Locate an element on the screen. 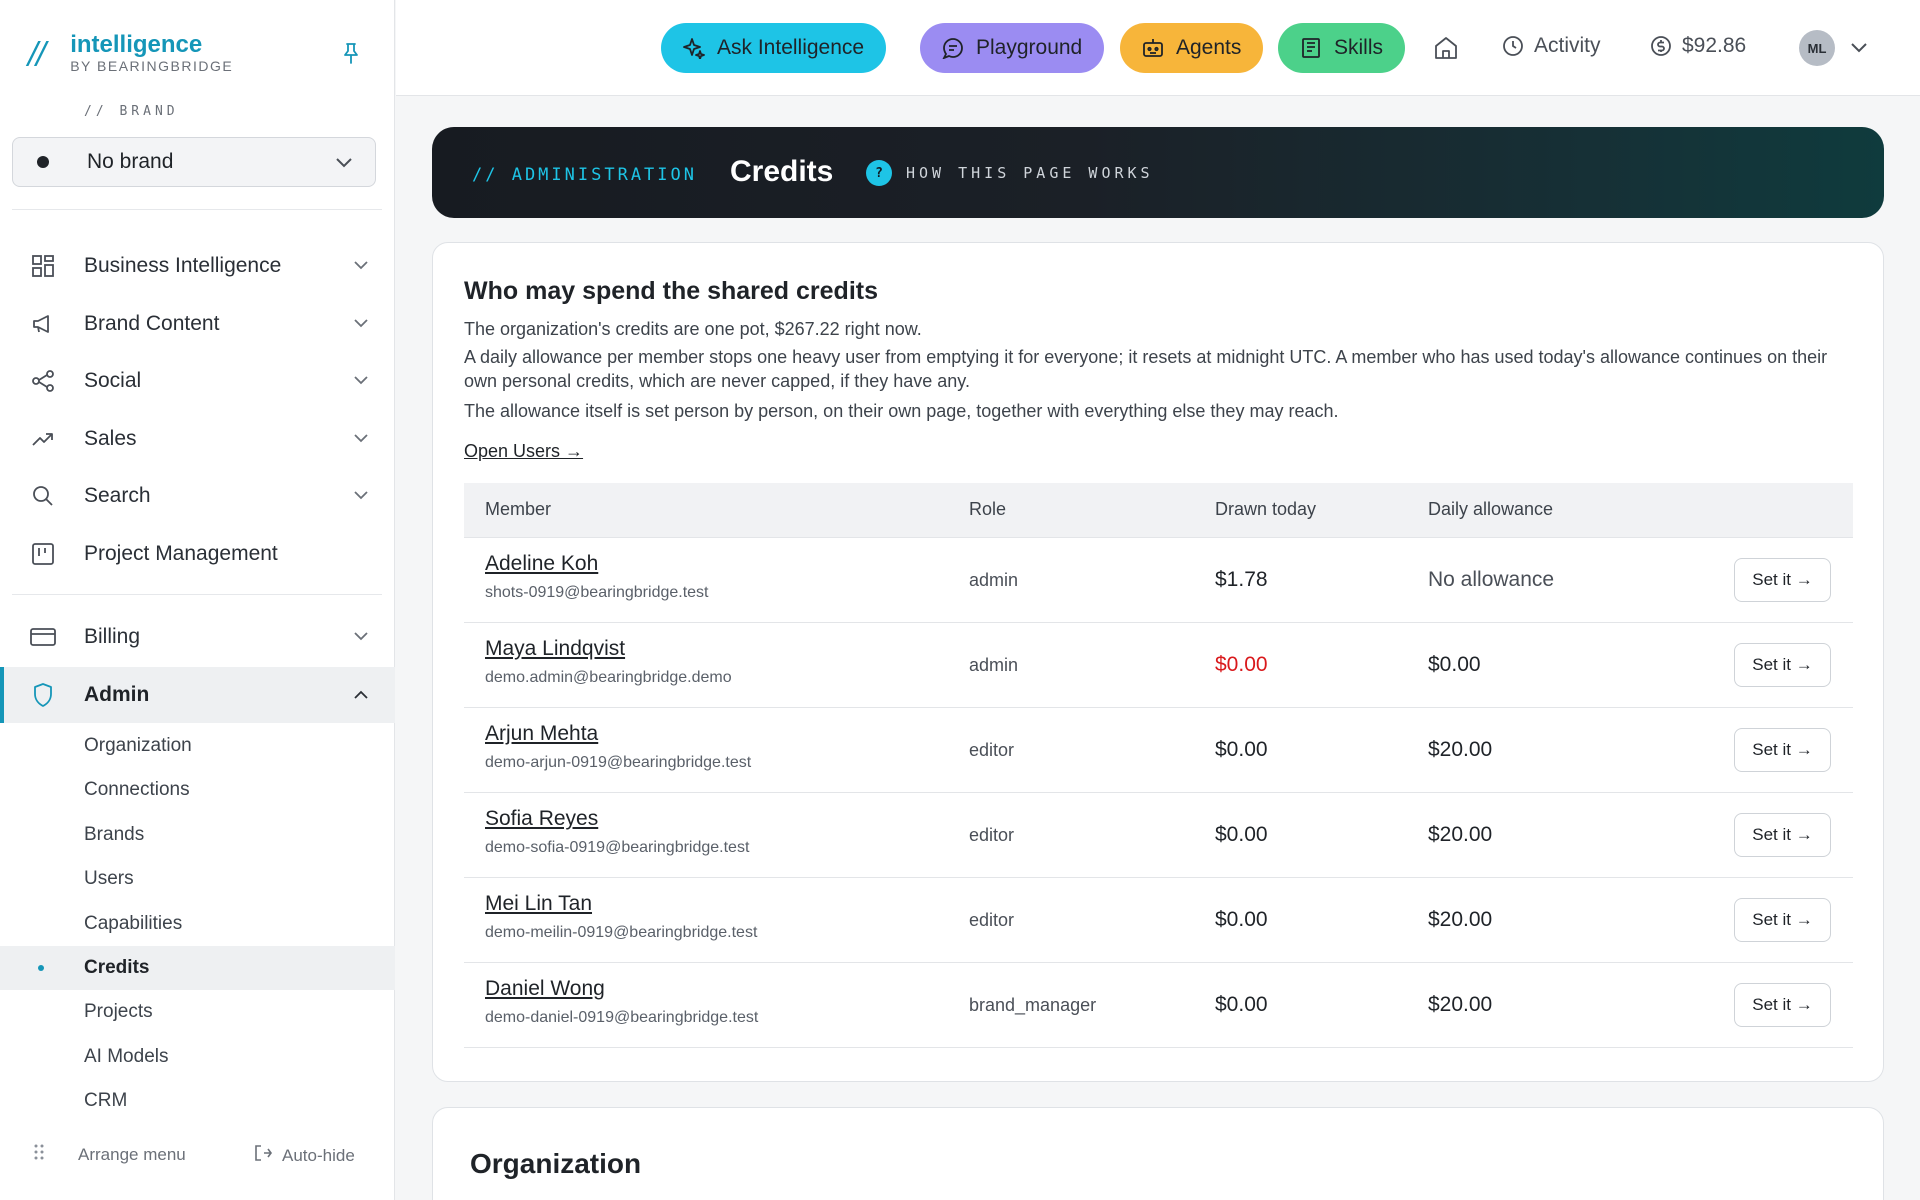 This screenshot has height=1200, width=1920. sidebar-subitem-label: Credits is located at coordinates (117, 967).